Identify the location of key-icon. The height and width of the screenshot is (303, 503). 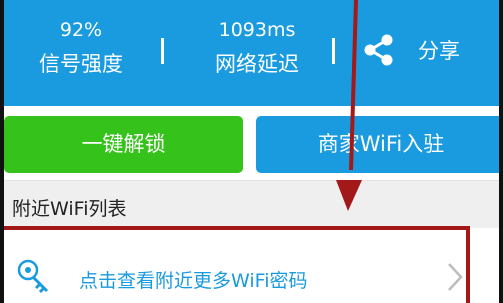
(33, 276).